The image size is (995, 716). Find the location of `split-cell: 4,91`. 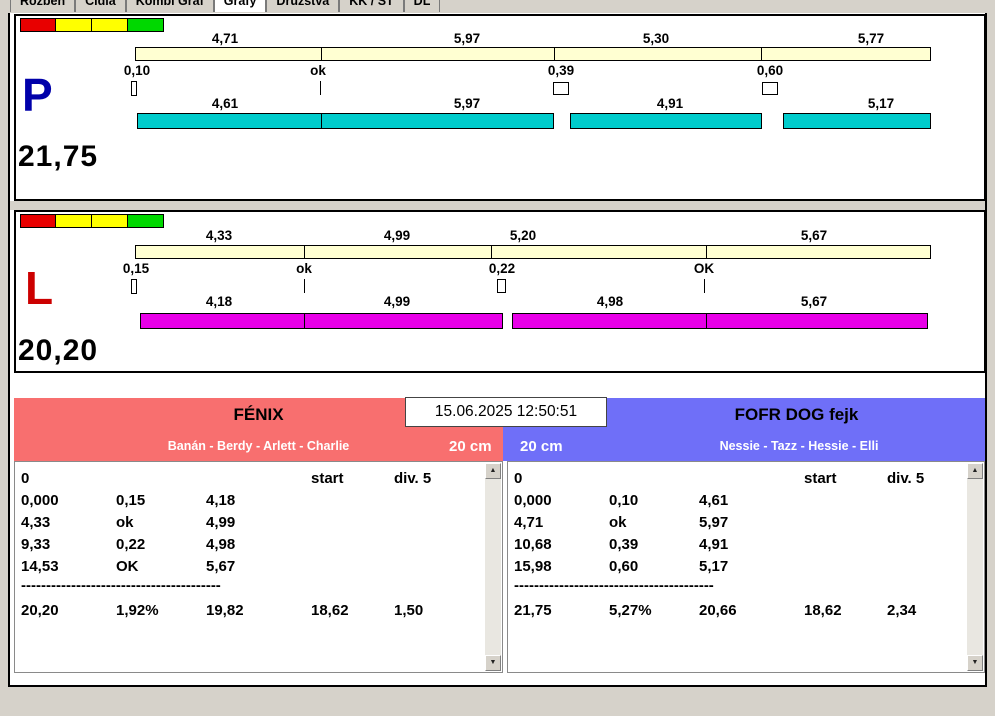

split-cell: 4,91 is located at coordinates (714, 544).